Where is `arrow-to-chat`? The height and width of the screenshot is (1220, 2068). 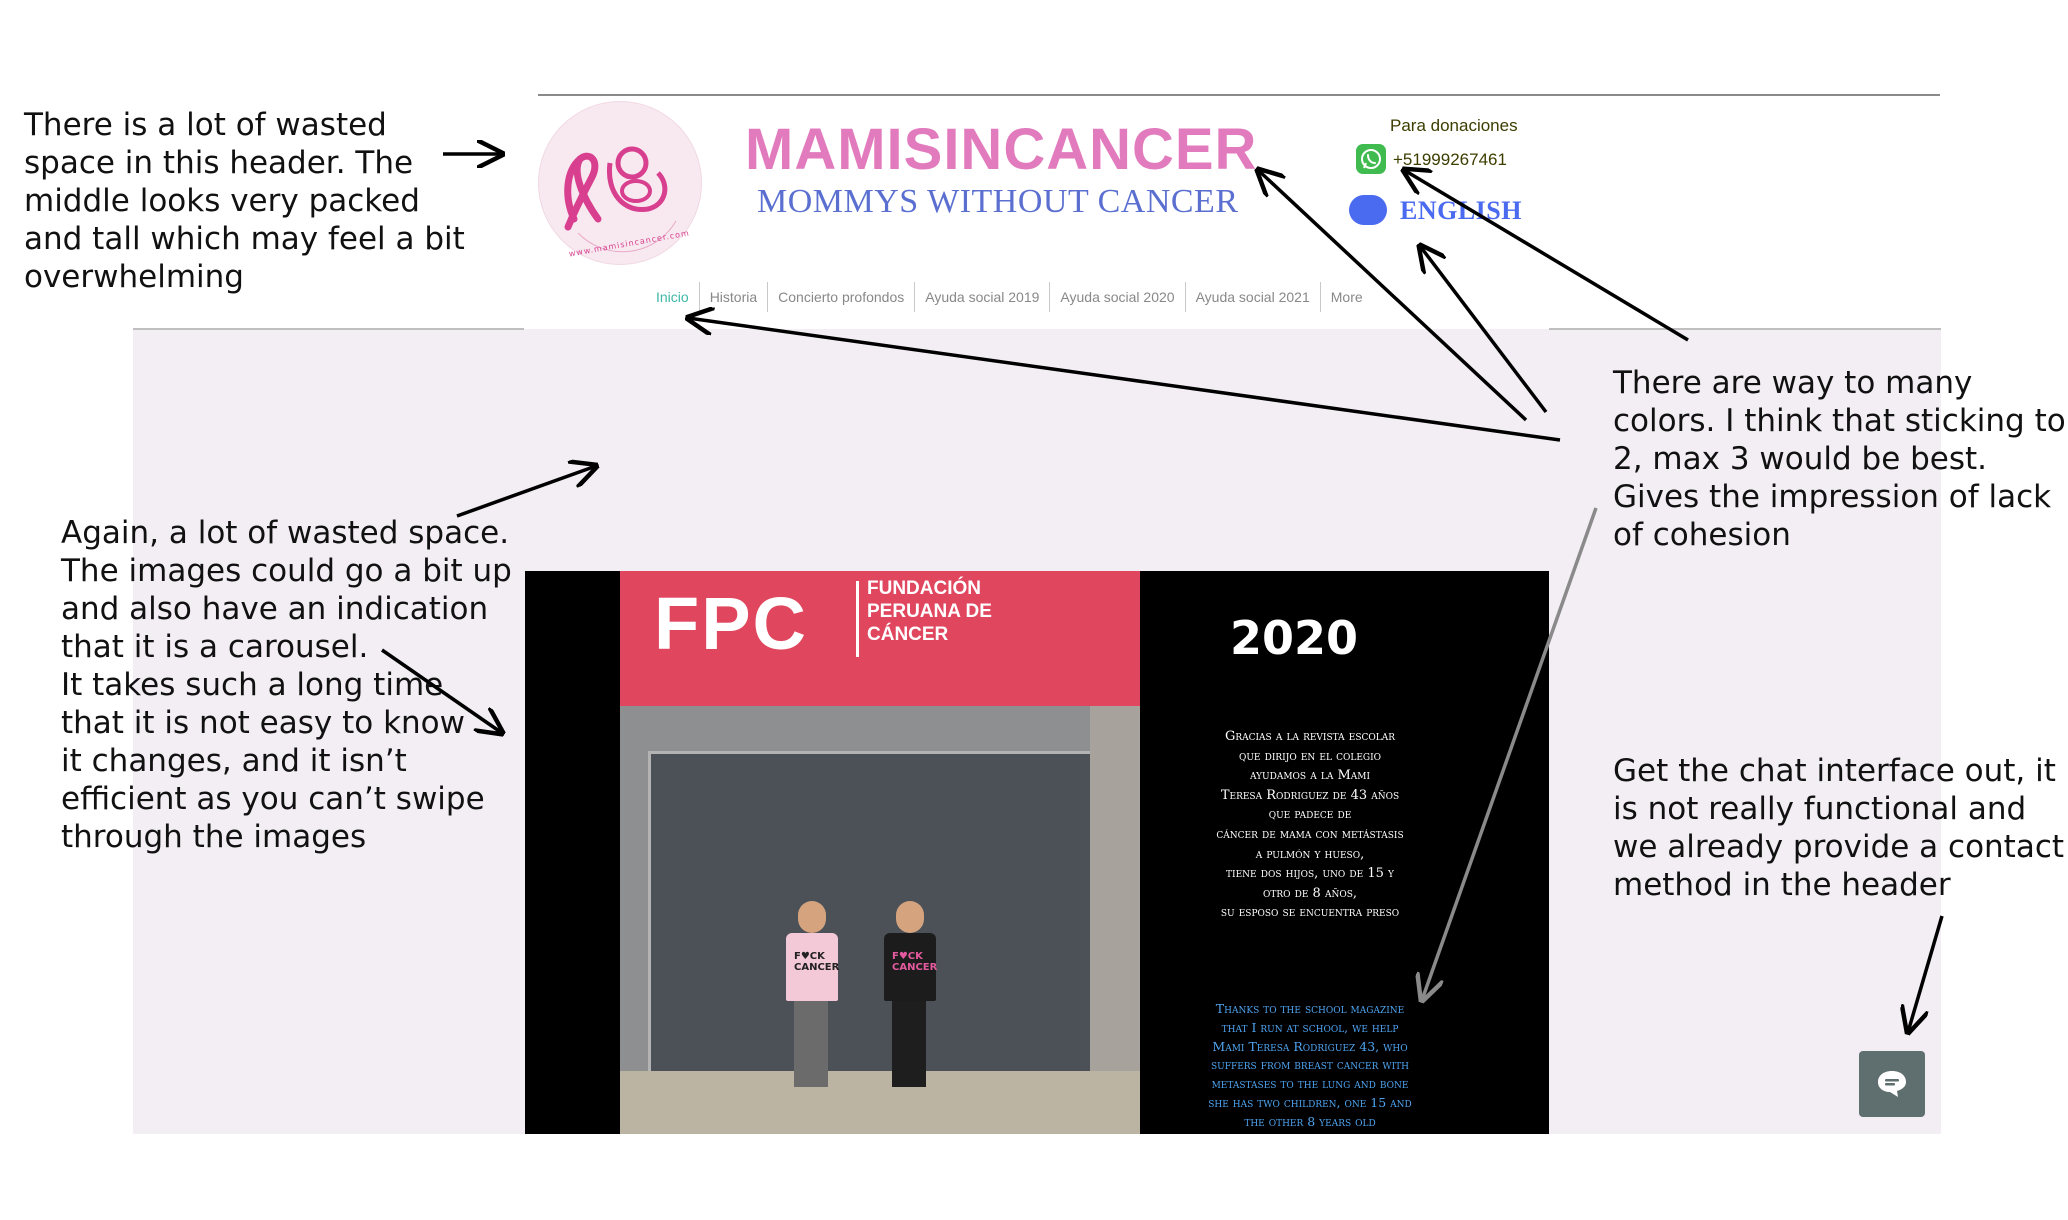
arrow-to-chat is located at coordinates (1926, 973).